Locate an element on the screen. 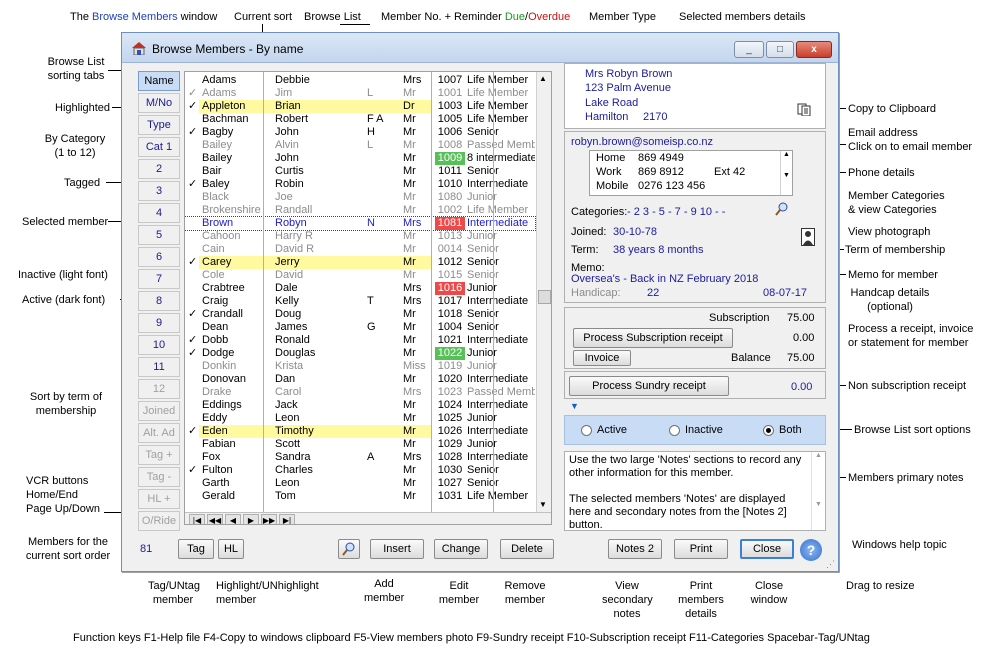 The width and height of the screenshot is (996, 656). sort-tab: 5 is located at coordinates (159, 235).